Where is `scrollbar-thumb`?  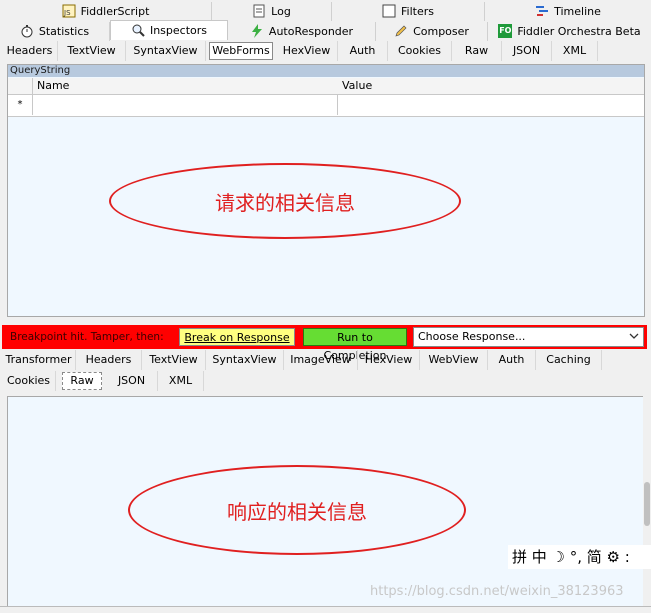
scrollbar-thumb is located at coordinates (647, 504).